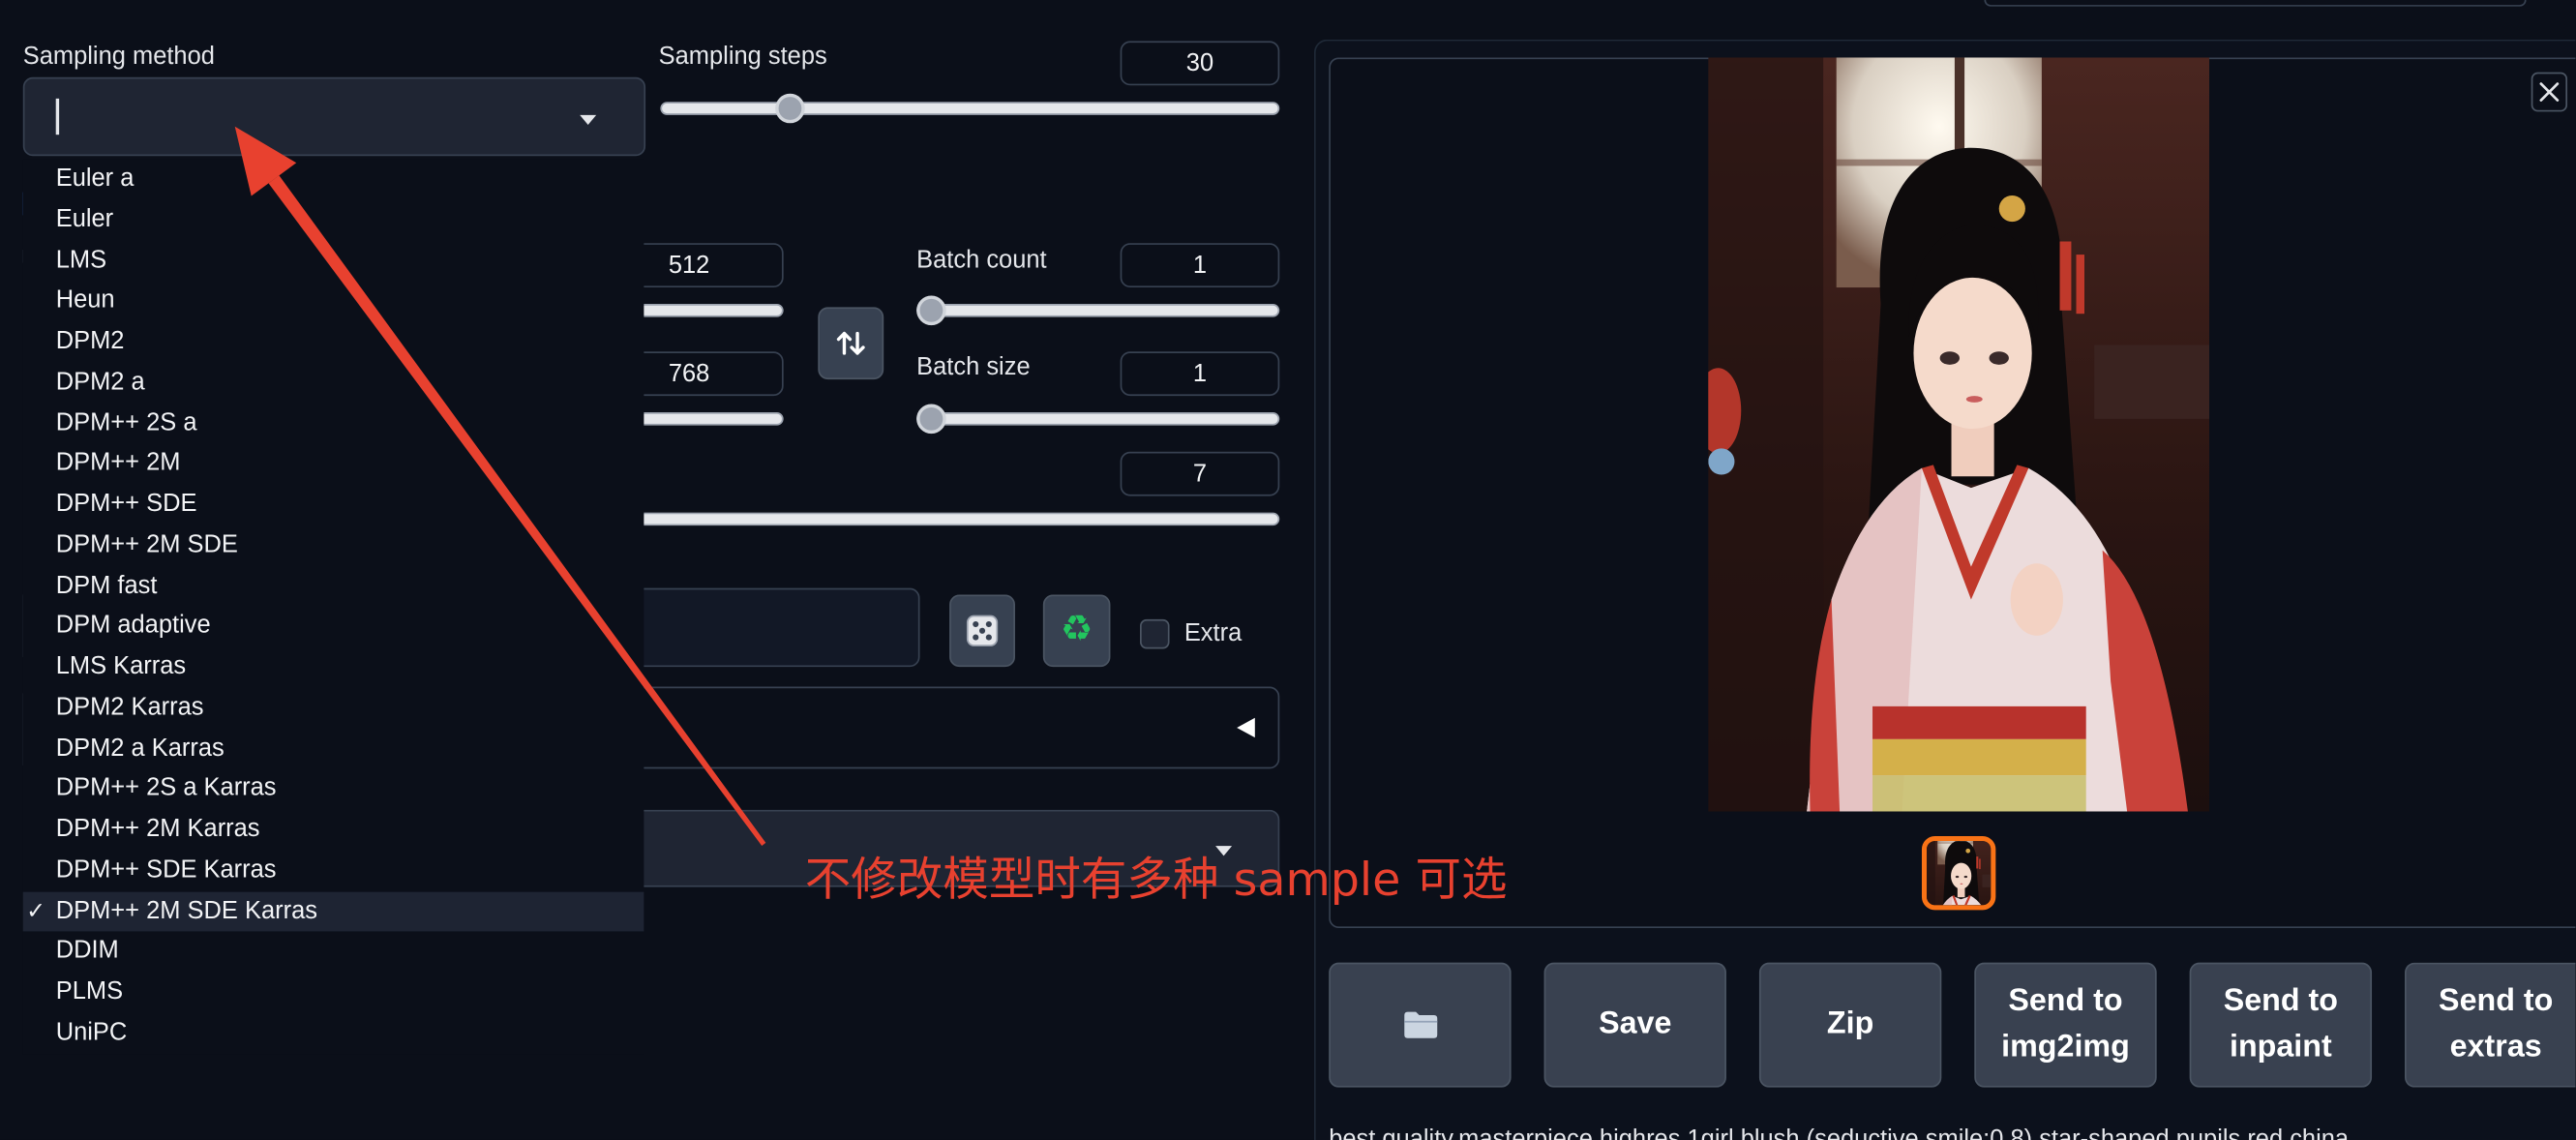 This screenshot has width=2576, height=1140. What do you see at coordinates (334, 117) in the screenshot?
I see `sampling-method-dropdown` at bounding box center [334, 117].